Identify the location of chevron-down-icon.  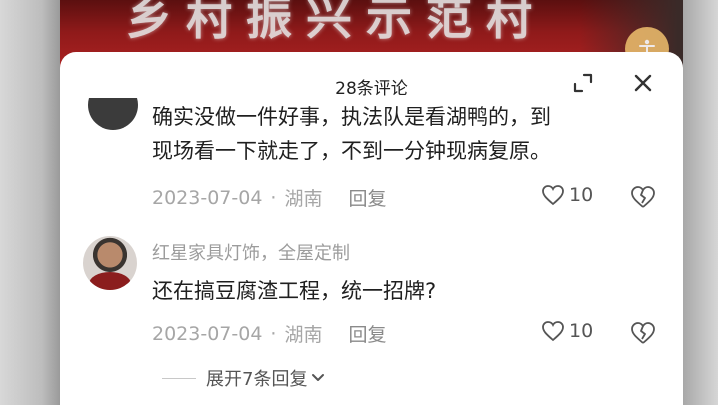
(318, 377).